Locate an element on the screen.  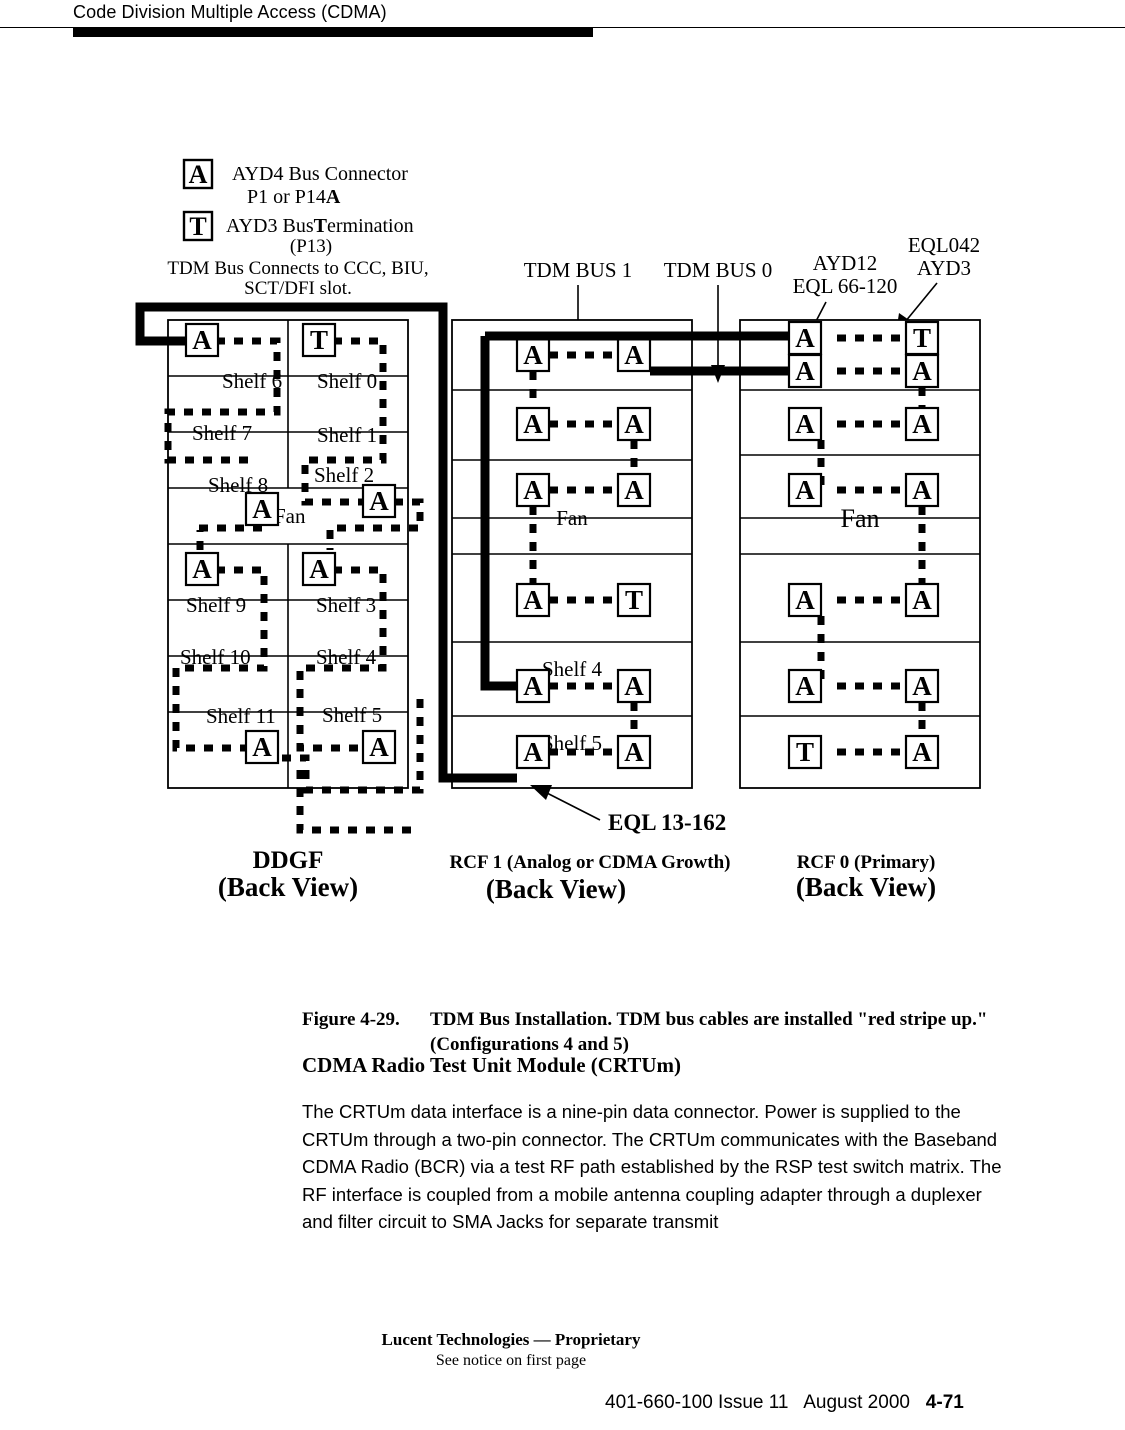
footer-doc-number: 401-660-100 Issue 11 is located at coordinates (697, 1402).